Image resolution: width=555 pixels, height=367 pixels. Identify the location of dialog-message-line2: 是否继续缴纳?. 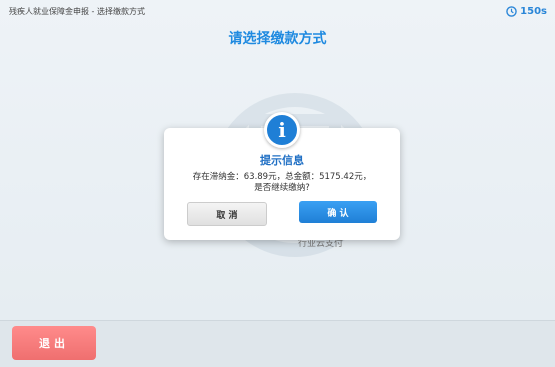
(282, 188).